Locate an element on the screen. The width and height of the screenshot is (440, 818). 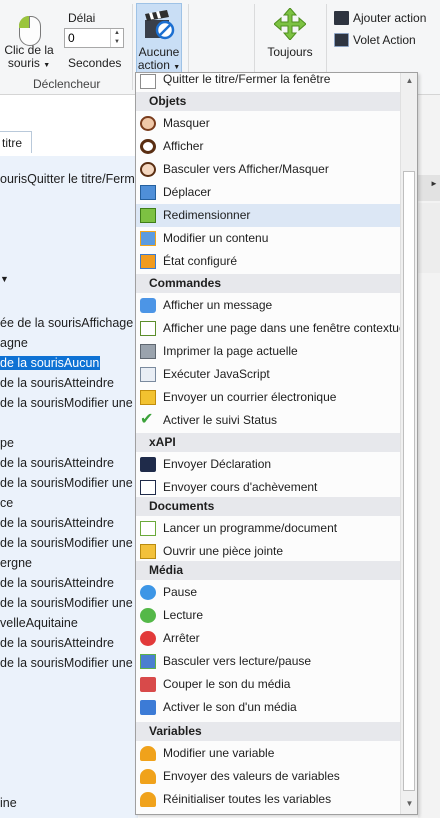
group-divider is located at coordinates (132, 47).